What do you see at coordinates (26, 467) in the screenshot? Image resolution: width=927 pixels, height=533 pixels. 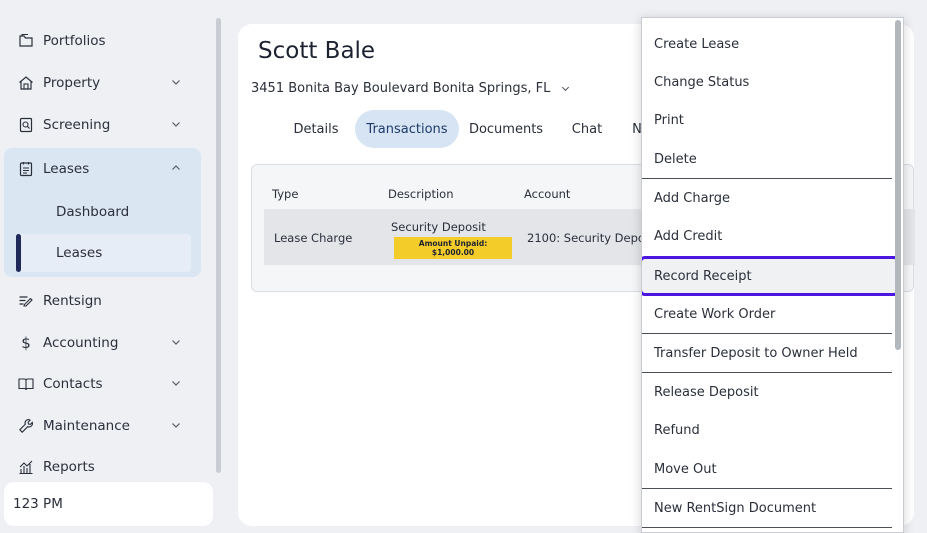 I see `chart-icon` at bounding box center [26, 467].